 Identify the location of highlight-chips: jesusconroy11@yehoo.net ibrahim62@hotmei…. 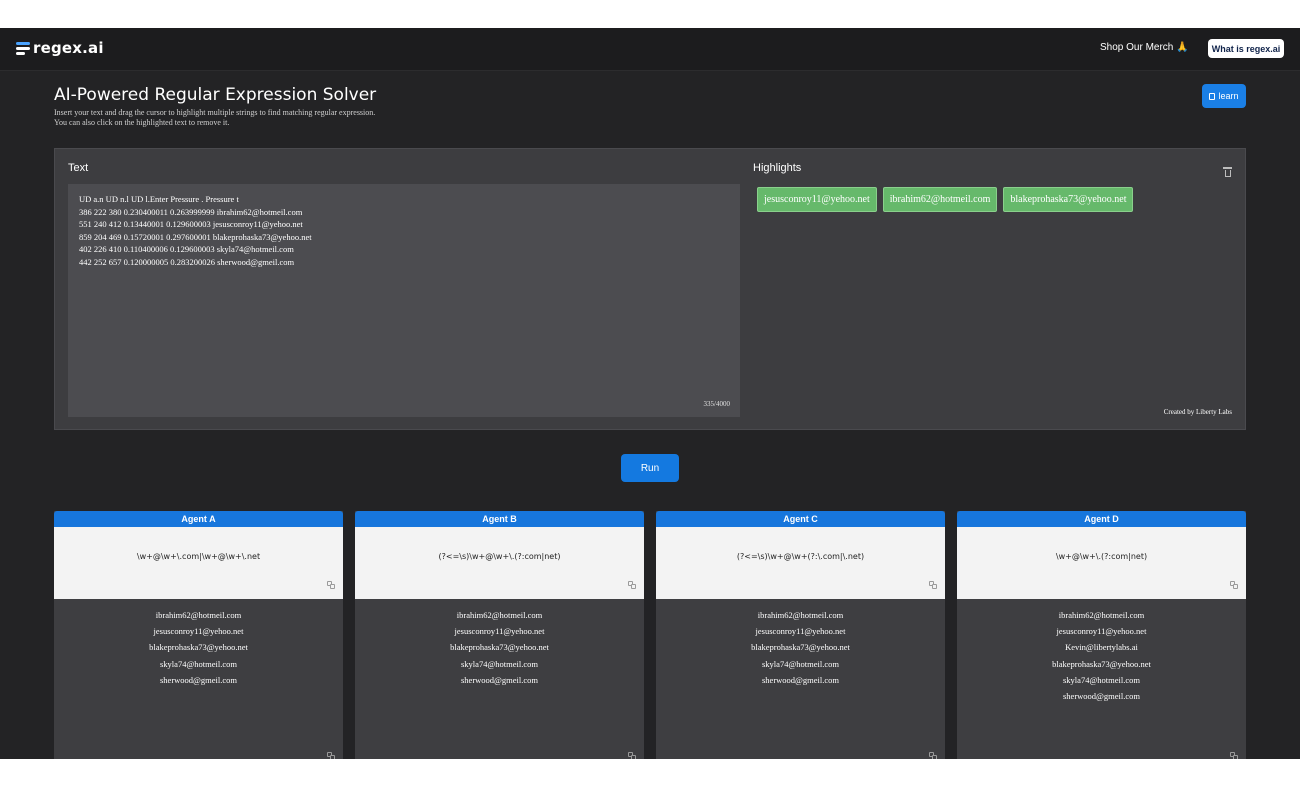
(948, 199).